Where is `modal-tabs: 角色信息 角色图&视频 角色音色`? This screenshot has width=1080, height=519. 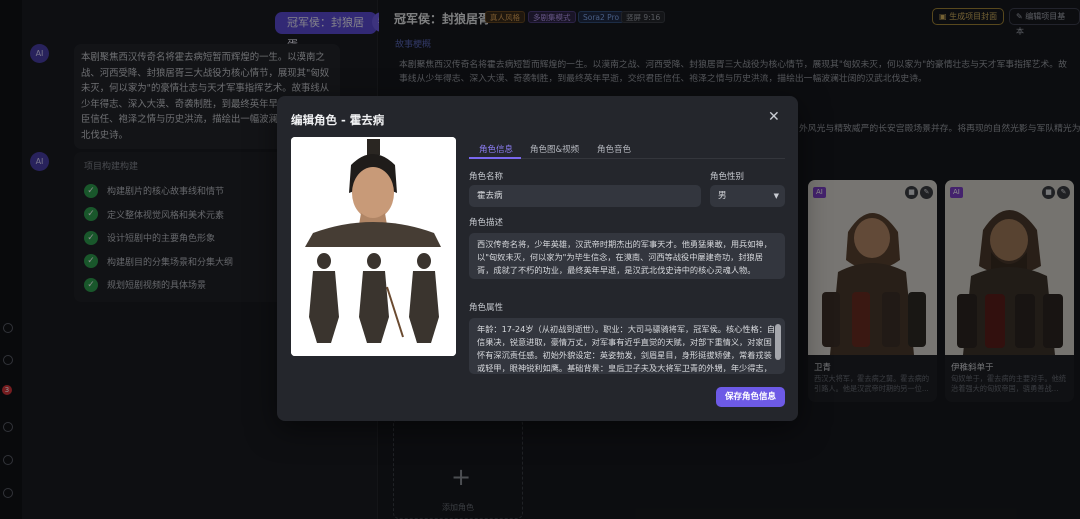 modal-tabs: 角色信息 角色图&视频 角色音色 is located at coordinates (627, 151).